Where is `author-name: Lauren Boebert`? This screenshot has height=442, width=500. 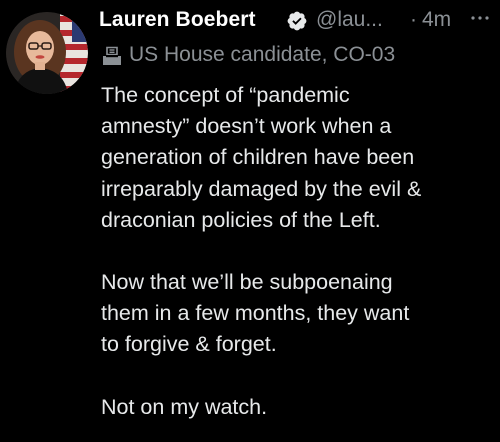 author-name: Lauren Boebert is located at coordinates (177, 20).